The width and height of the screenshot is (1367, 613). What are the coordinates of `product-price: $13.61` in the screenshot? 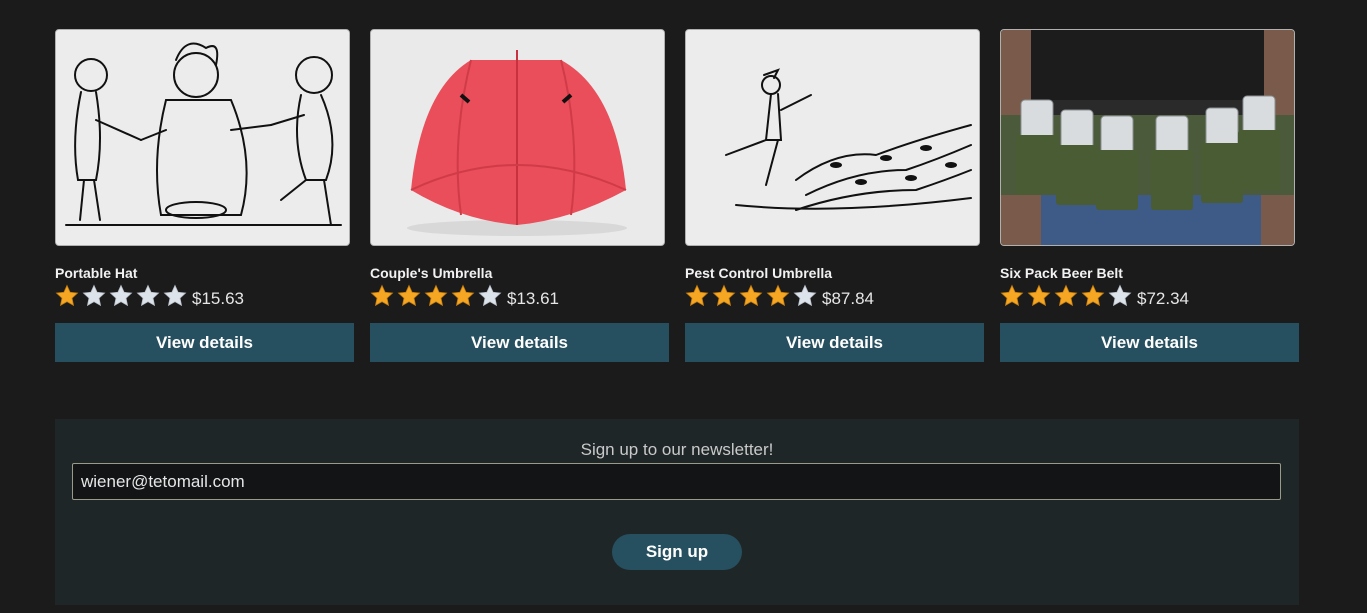 It's located at (533, 298).